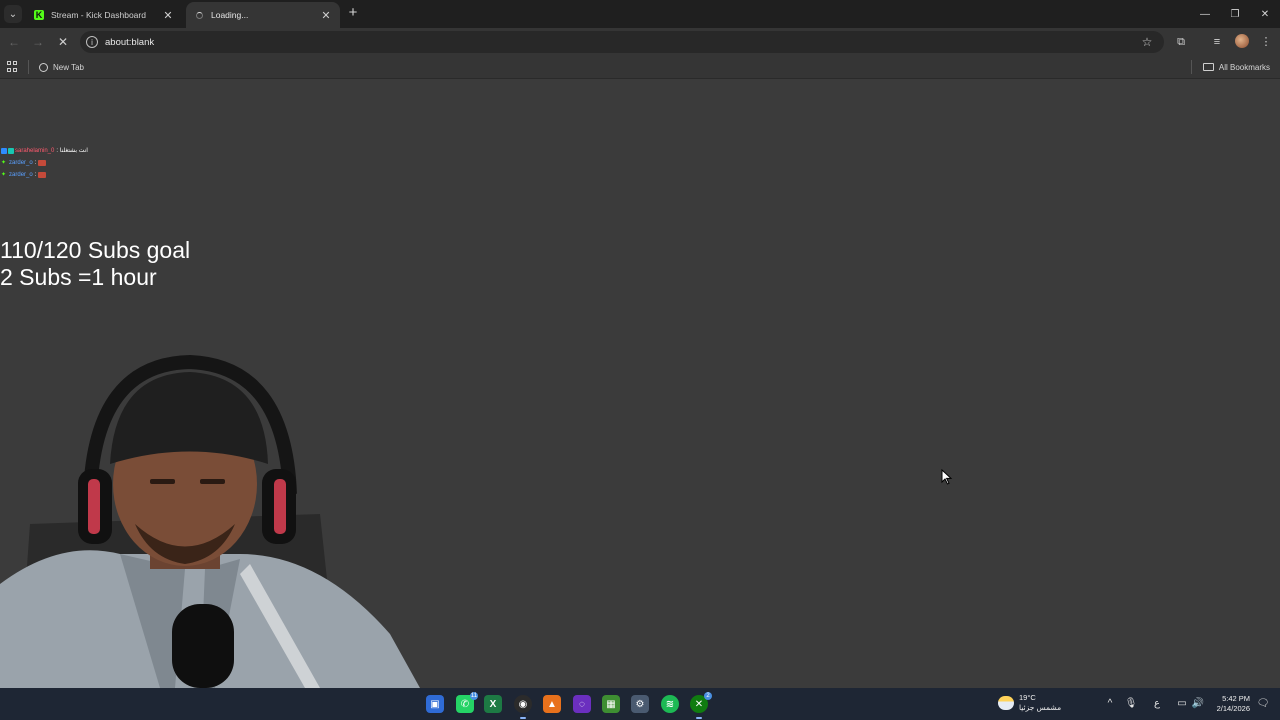 The width and height of the screenshot is (1280, 720). What do you see at coordinates (63, 42) in the screenshot?
I see `stop-loading-button: ✕` at bounding box center [63, 42].